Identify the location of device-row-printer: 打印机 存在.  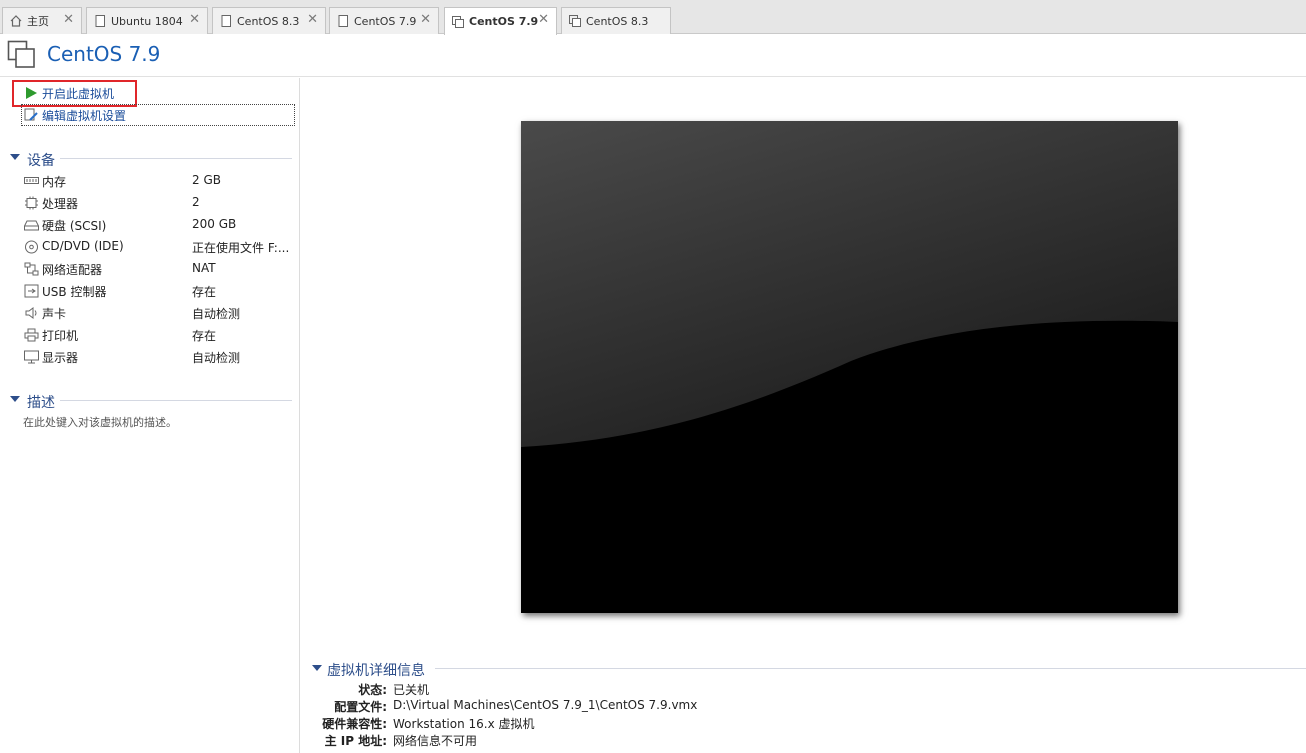
(159, 335).